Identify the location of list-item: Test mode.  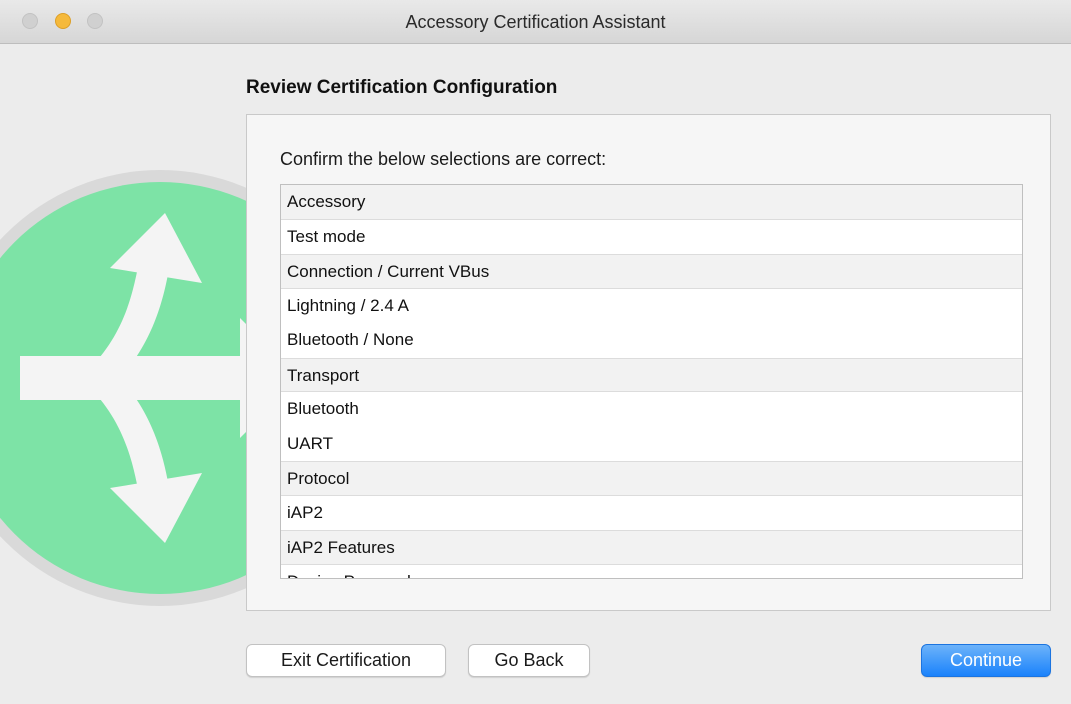
(651, 237).